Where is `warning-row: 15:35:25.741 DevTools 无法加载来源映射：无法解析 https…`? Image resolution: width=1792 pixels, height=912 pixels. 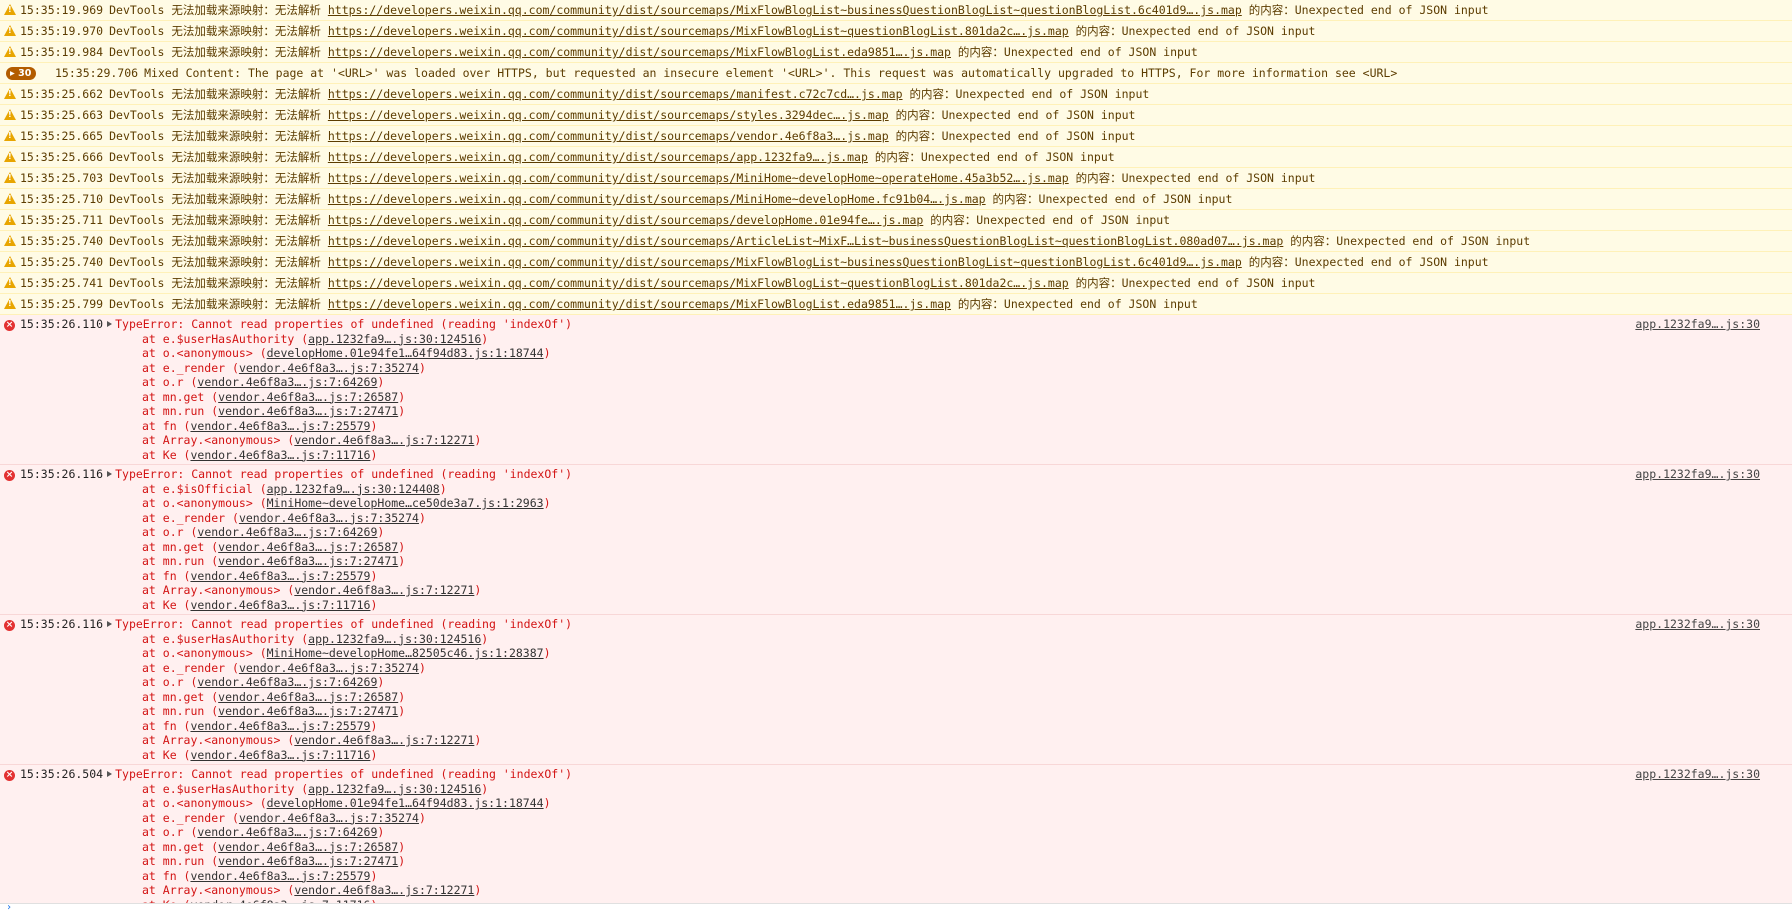 warning-row: 15:35:25.741 DevTools 无法加载来源映射：无法解析 https… is located at coordinates (896, 283).